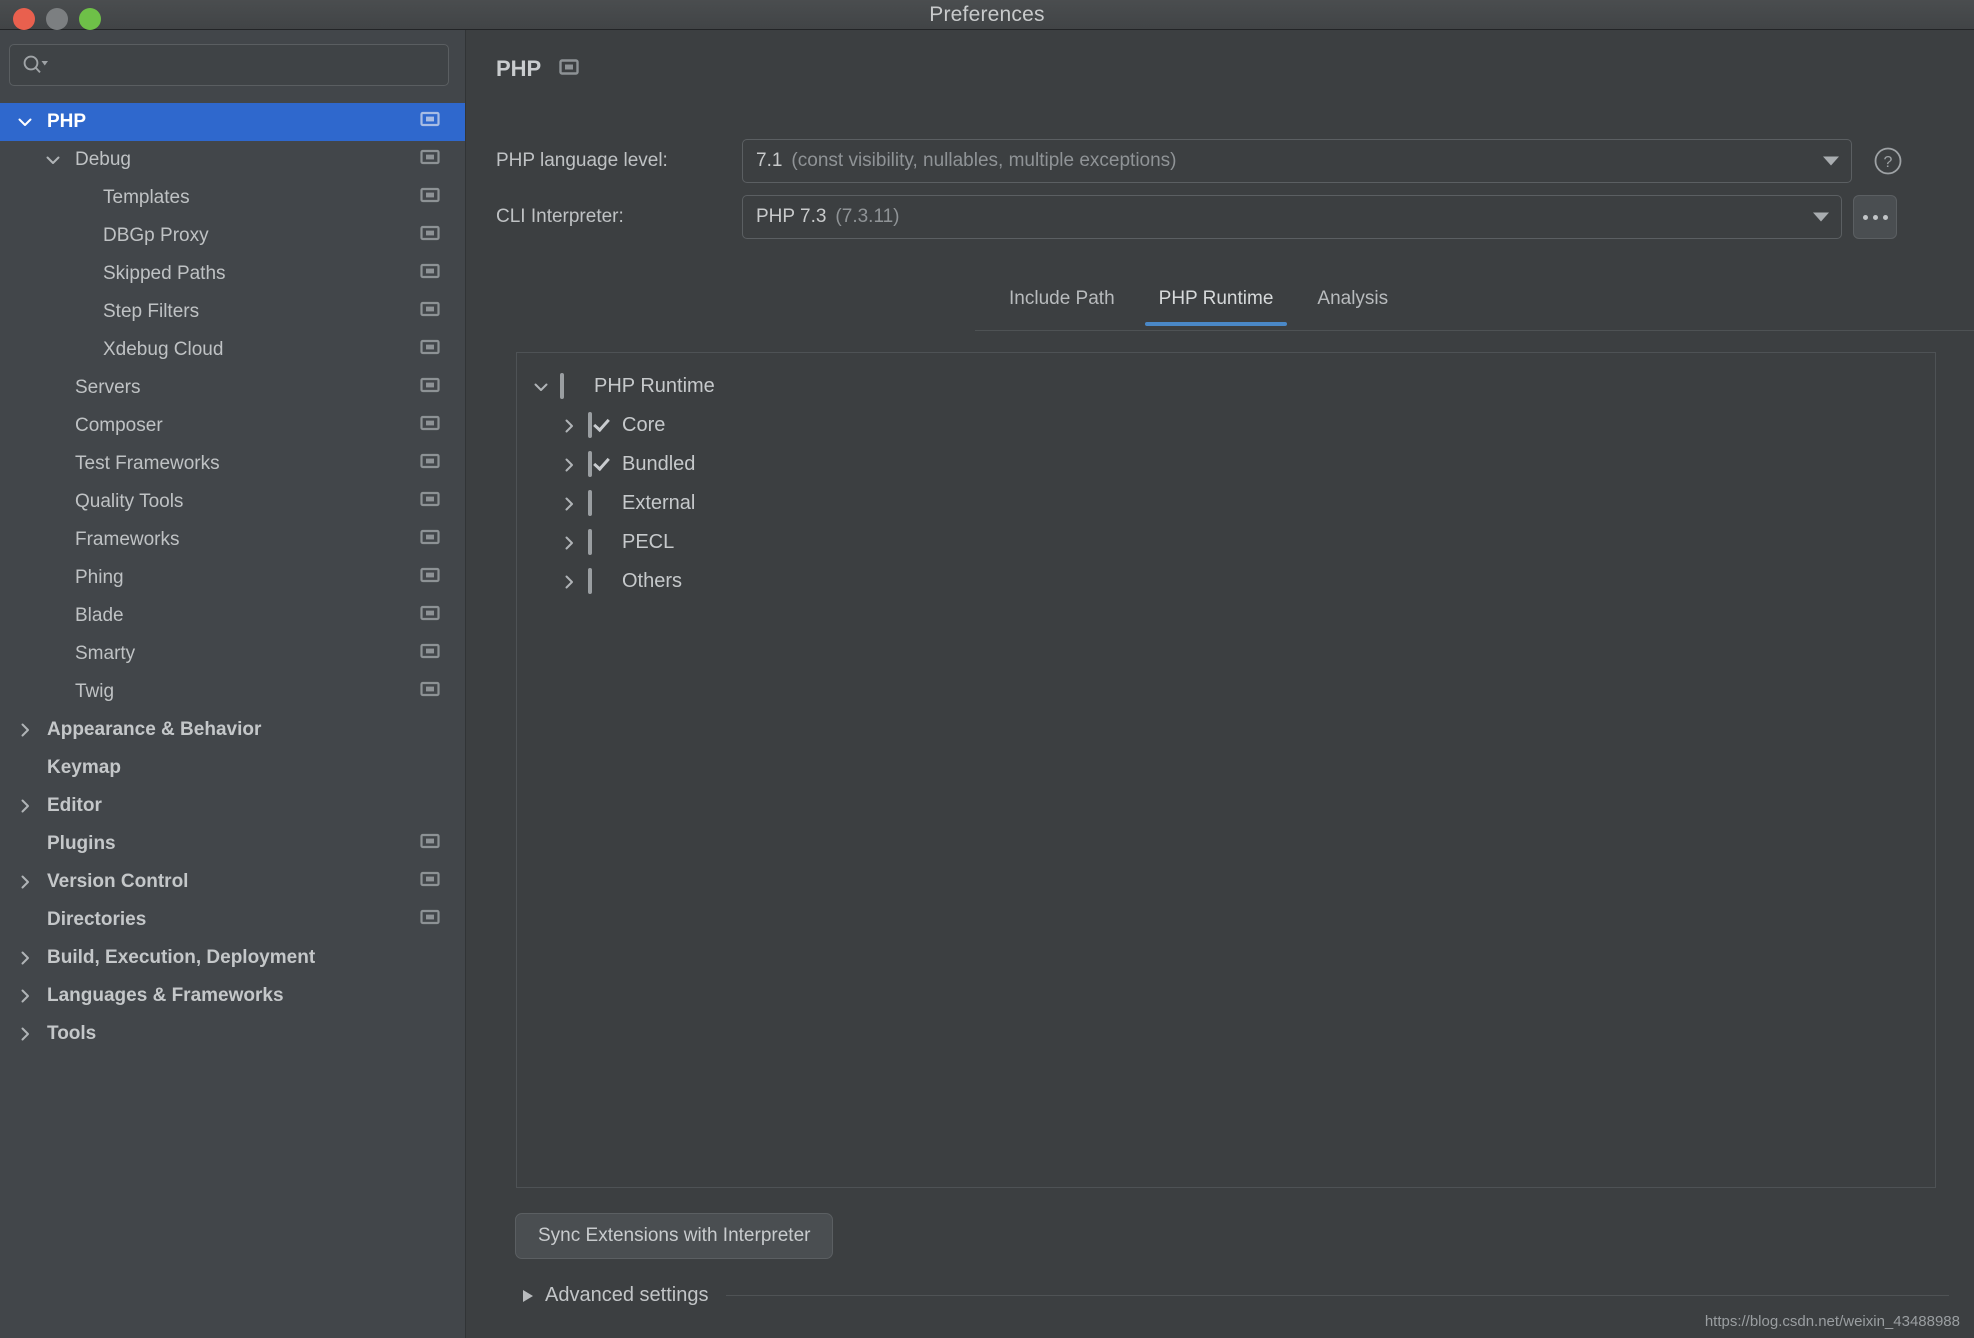 This screenshot has width=1974, height=1338. I want to click on sidebar-item-servers: Servers, so click(232, 388).